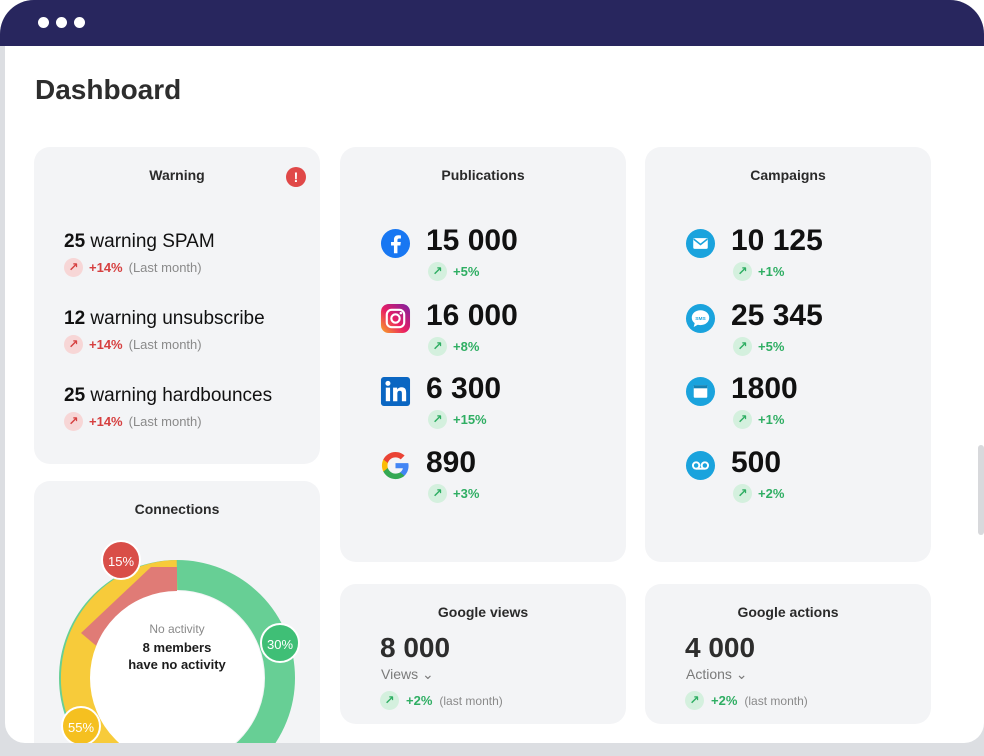 This screenshot has height=756, width=984. I want to click on sms-icon-text: SMS, so click(700, 319).